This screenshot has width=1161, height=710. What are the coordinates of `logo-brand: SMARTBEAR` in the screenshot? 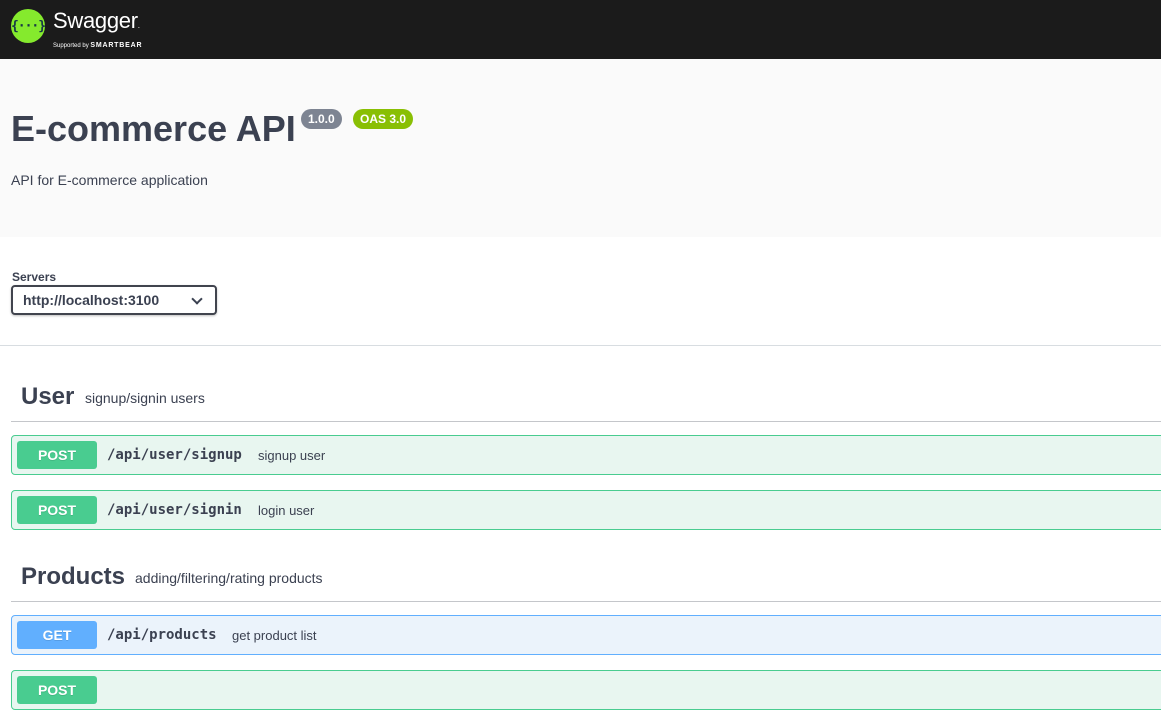 It's located at (116, 45).